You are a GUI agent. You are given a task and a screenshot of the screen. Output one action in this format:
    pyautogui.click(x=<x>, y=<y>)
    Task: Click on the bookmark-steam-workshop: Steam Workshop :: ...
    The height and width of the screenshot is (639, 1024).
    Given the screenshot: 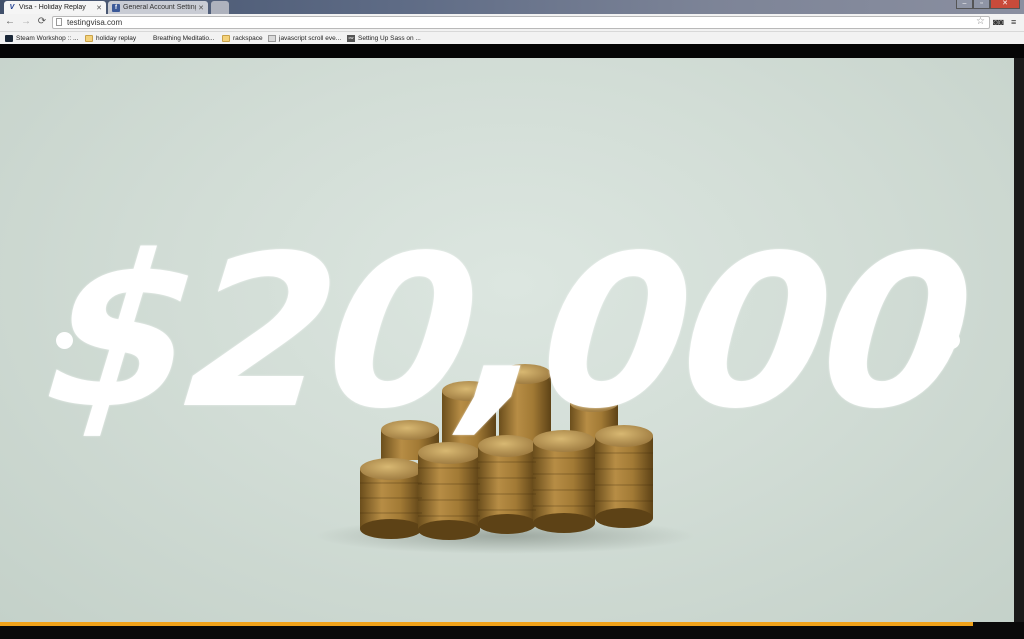 What is the action you would take?
    pyautogui.click(x=41, y=38)
    